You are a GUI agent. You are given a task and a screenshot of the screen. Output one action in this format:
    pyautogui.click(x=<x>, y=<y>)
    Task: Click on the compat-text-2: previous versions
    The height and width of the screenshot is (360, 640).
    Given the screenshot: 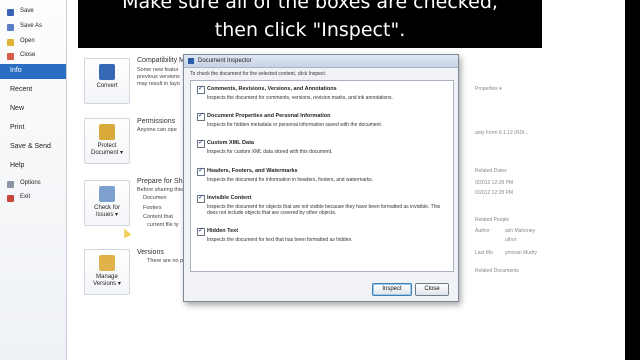 What is the action you would take?
    pyautogui.click(x=158, y=77)
    